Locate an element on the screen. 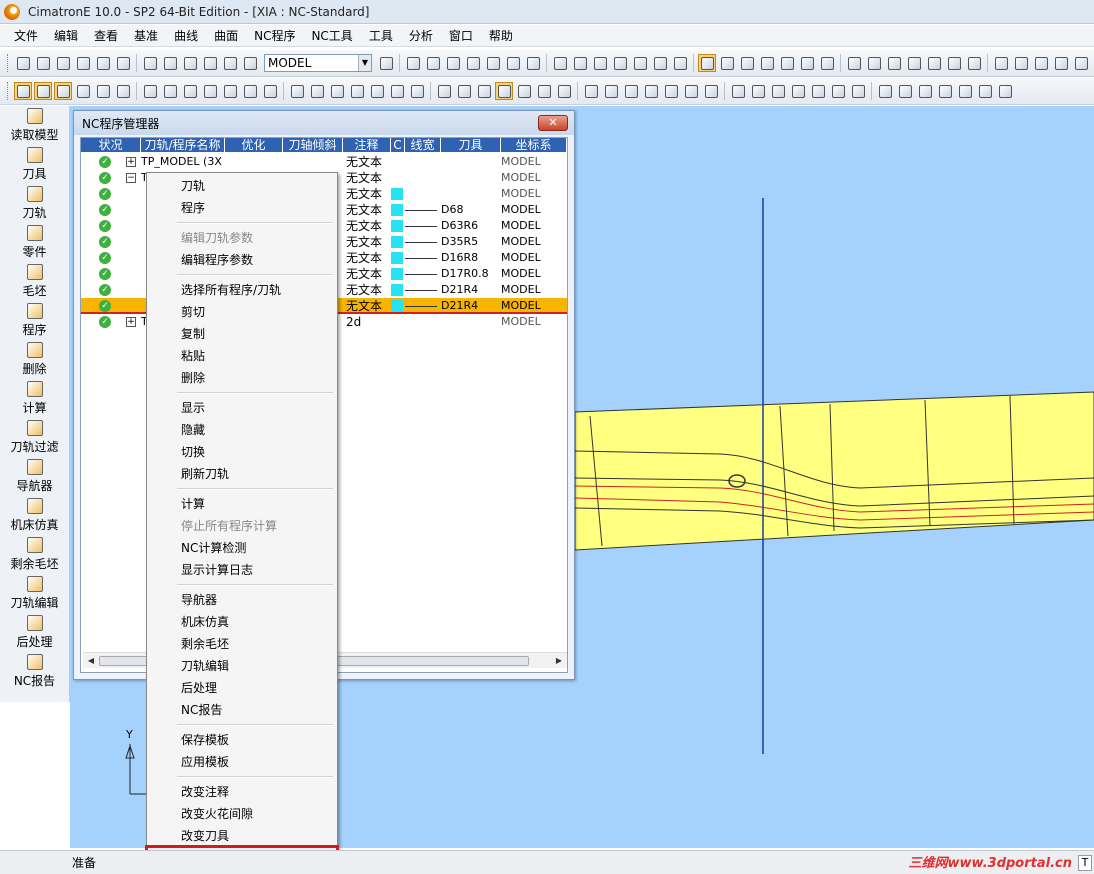 The width and height of the screenshot is (1094, 874). left-tool-3: 零件 is located at coordinates (34, 242).